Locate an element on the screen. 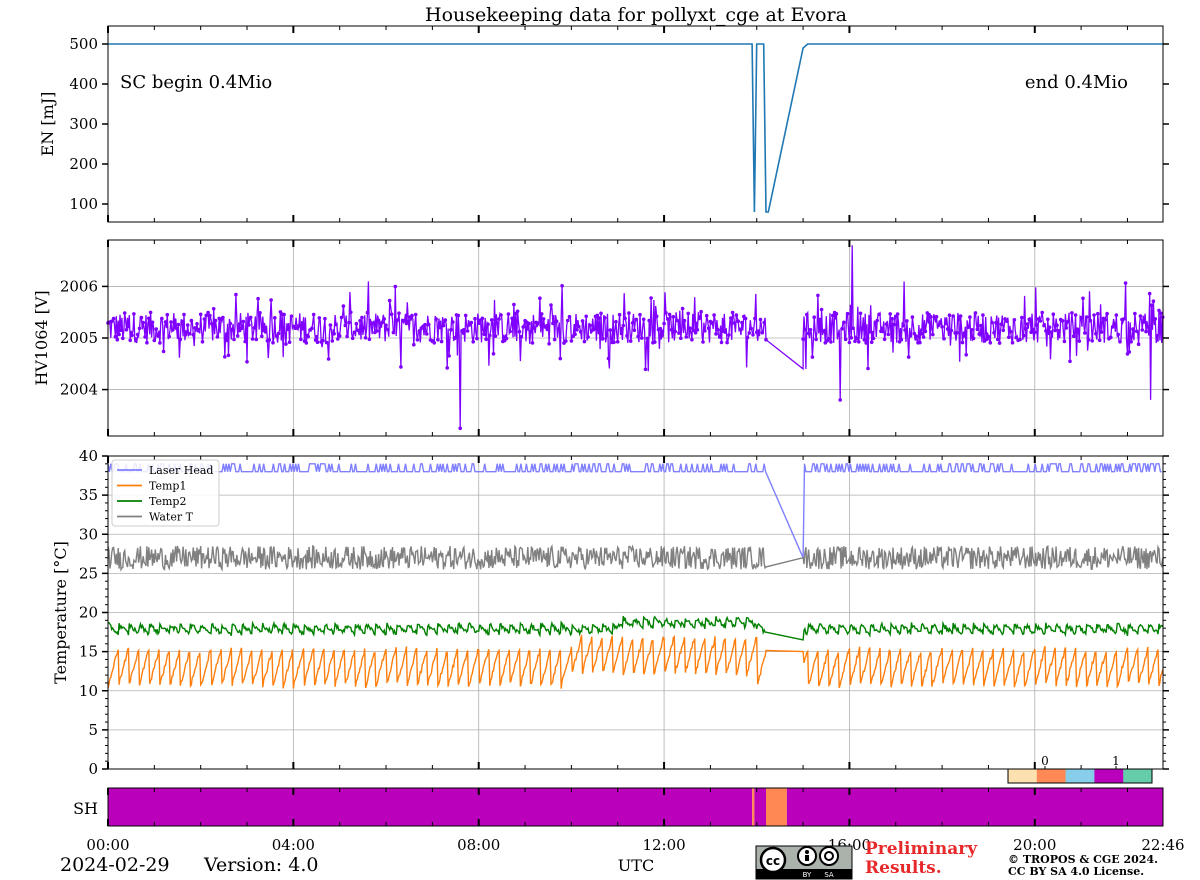 This screenshot has width=1200, height=880. y-axis-label: EN [mJ] is located at coordinates (47, 124).